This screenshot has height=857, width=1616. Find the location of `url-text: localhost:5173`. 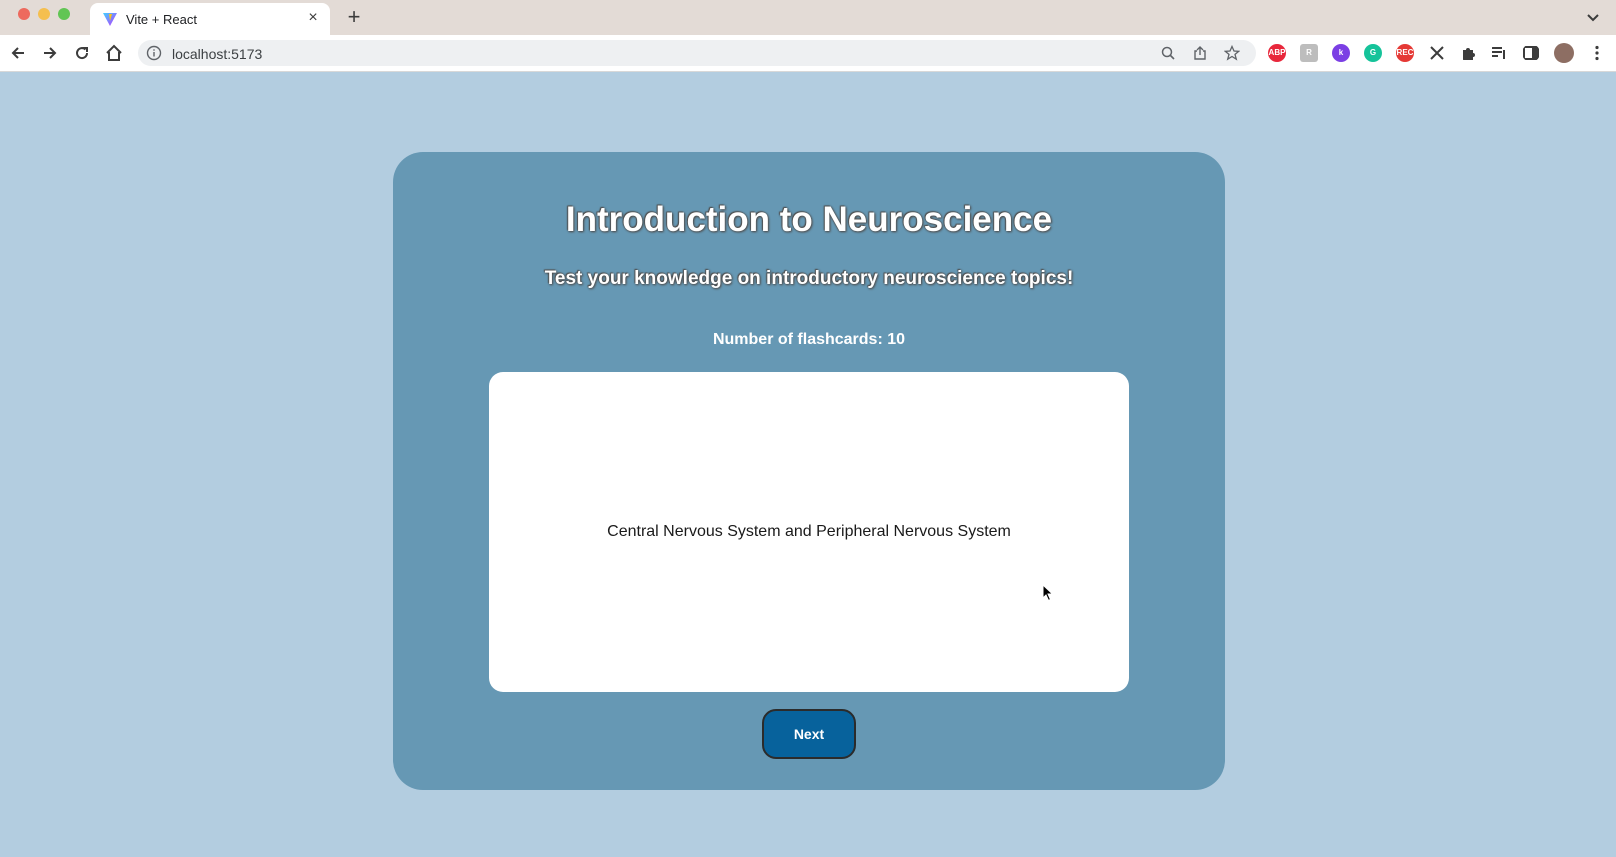

url-text: localhost:5173 is located at coordinates (217, 54).